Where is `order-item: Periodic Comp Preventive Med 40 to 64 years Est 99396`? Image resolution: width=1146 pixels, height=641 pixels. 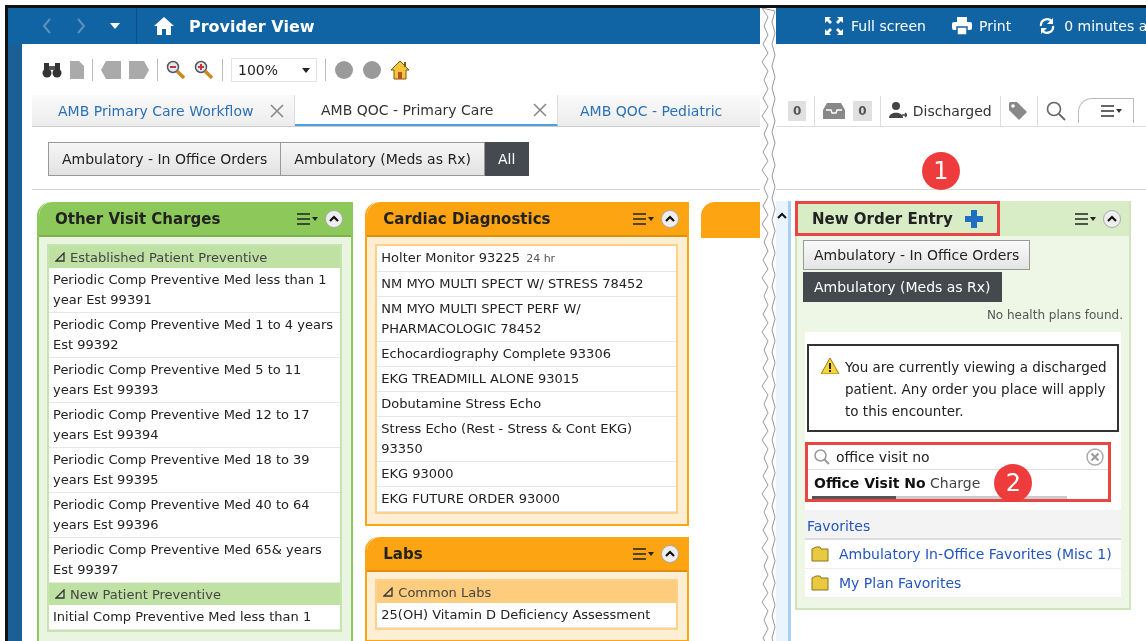
order-item: Periodic Comp Preventive Med 40 to 64 years Est 99396 is located at coordinates (195, 515).